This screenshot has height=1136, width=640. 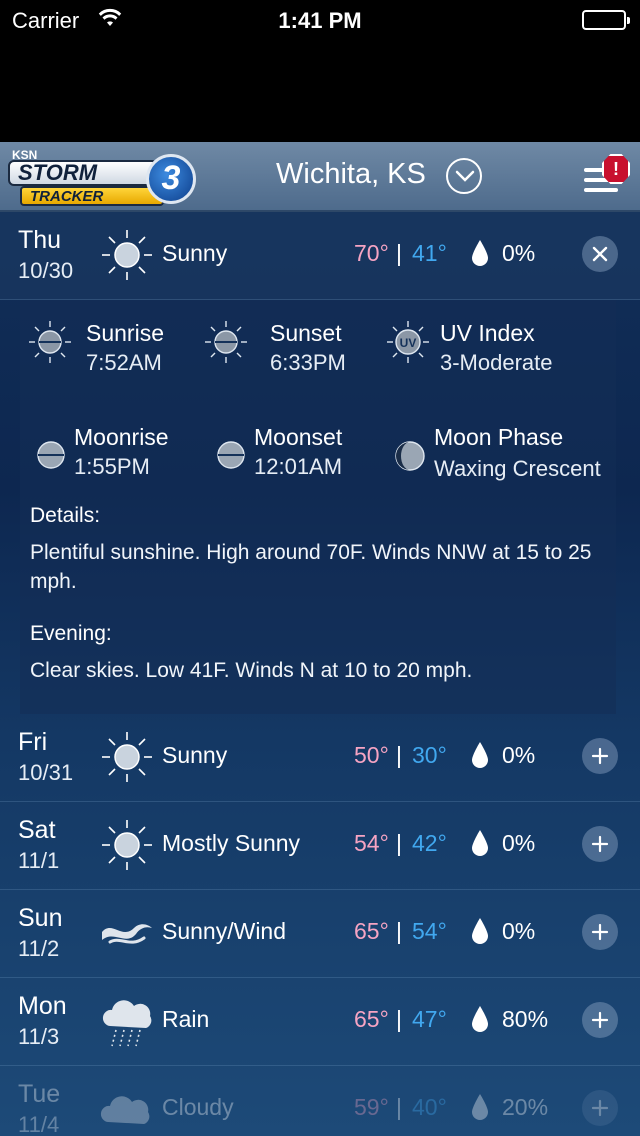 What do you see at coordinates (83, 173) in the screenshot?
I see `logo-storm: STORM` at bounding box center [83, 173].